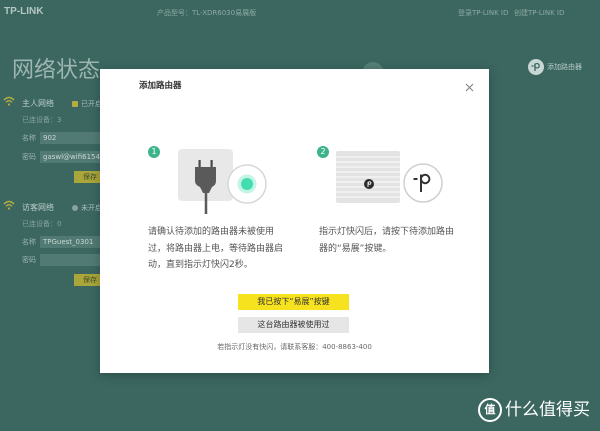  Describe the element at coordinates (469, 87) in the screenshot. I see `close-icon` at that location.